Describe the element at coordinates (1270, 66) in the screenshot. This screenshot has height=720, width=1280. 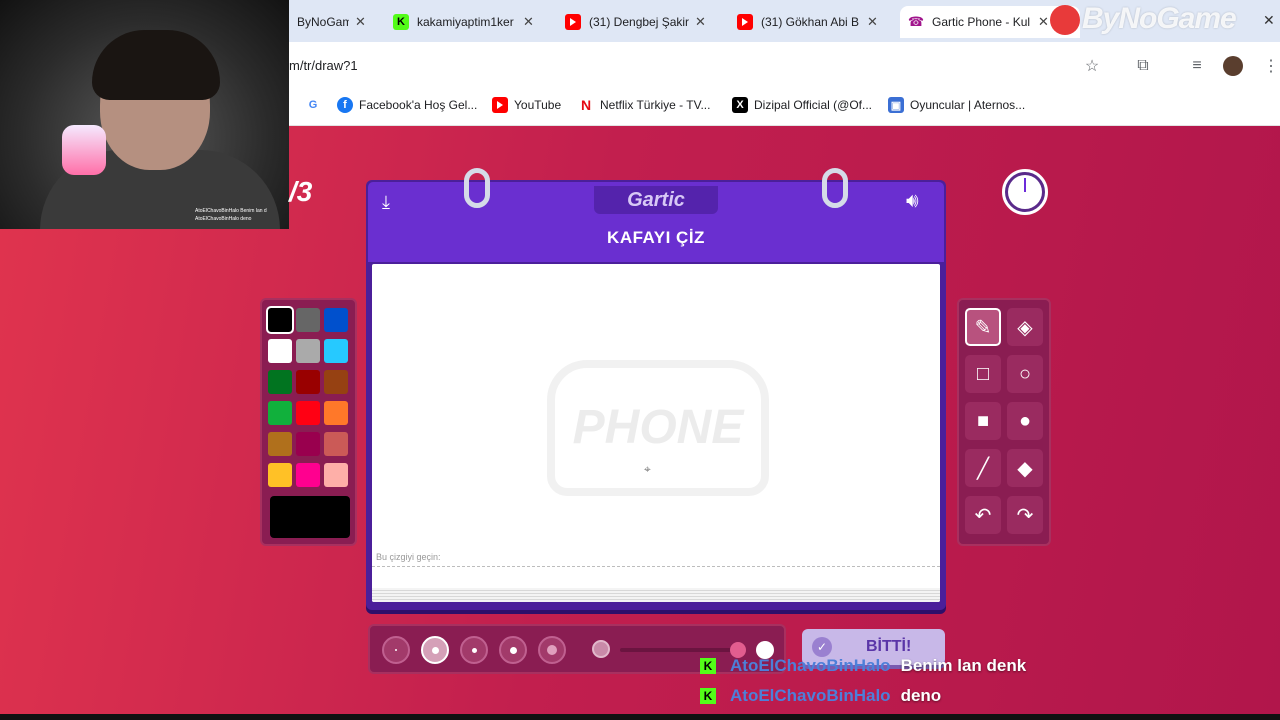
I see `menu-icon: ⋮` at that location.